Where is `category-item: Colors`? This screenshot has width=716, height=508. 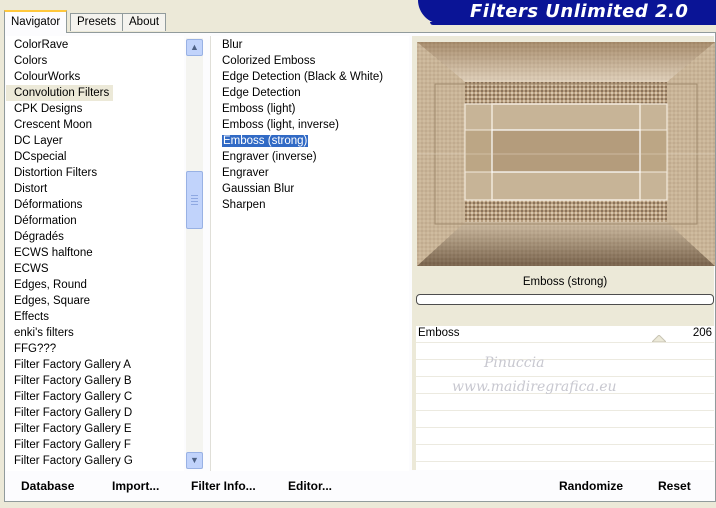 category-item: Colors is located at coordinates (95, 61).